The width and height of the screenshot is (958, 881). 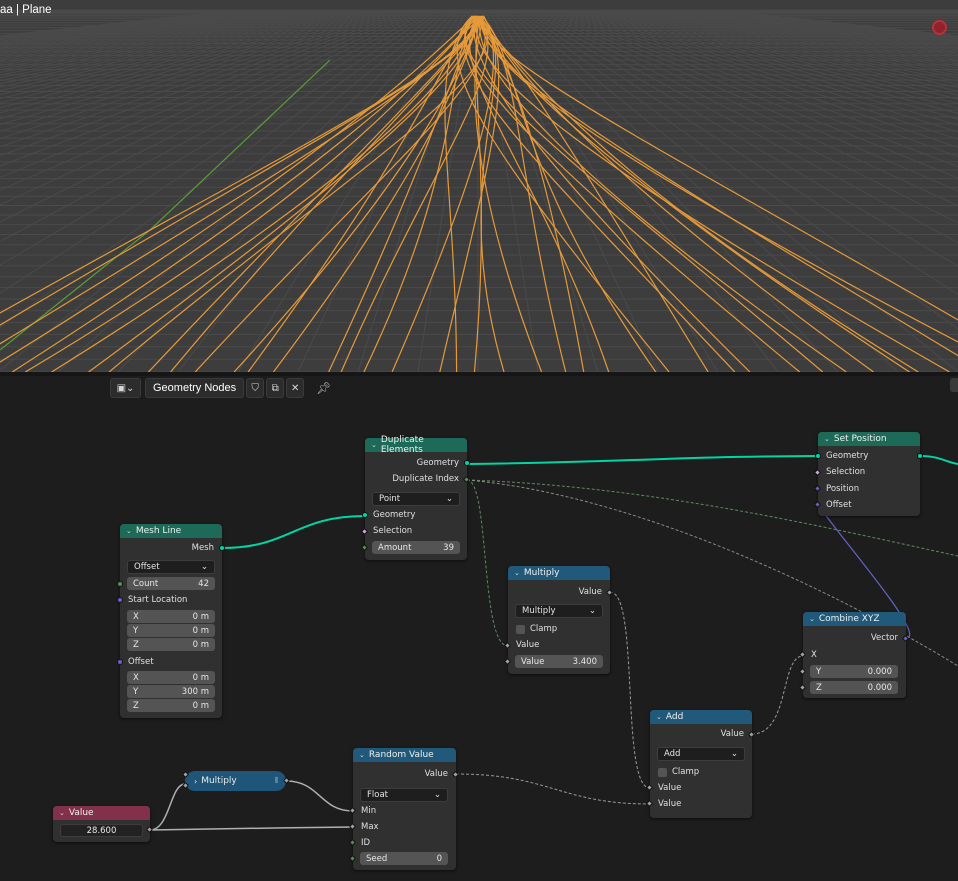 What do you see at coordinates (700, 764) in the screenshot?
I see `node-add: ⌄ Add Value Add ⌄ Clamp Value Value` at bounding box center [700, 764].